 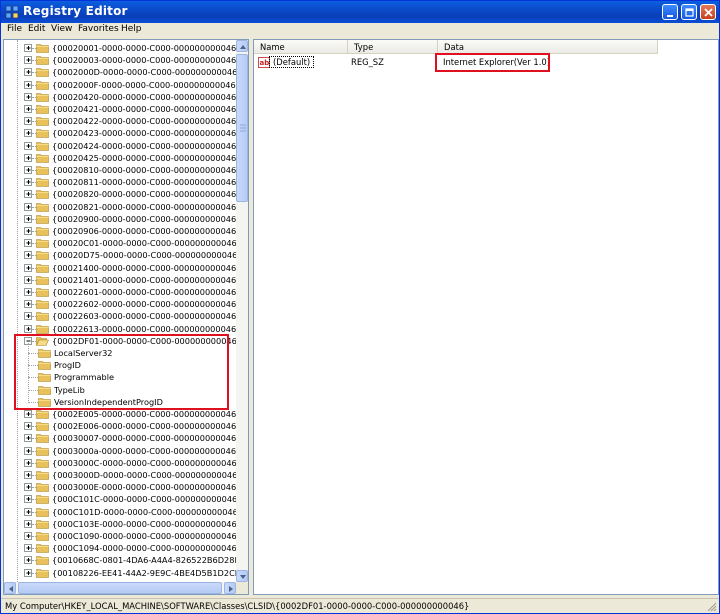 What do you see at coordinates (122, 268) in the screenshot?
I see `tree-key: {00021400-0000-0000-C000-000000000046}` at bounding box center [122, 268].